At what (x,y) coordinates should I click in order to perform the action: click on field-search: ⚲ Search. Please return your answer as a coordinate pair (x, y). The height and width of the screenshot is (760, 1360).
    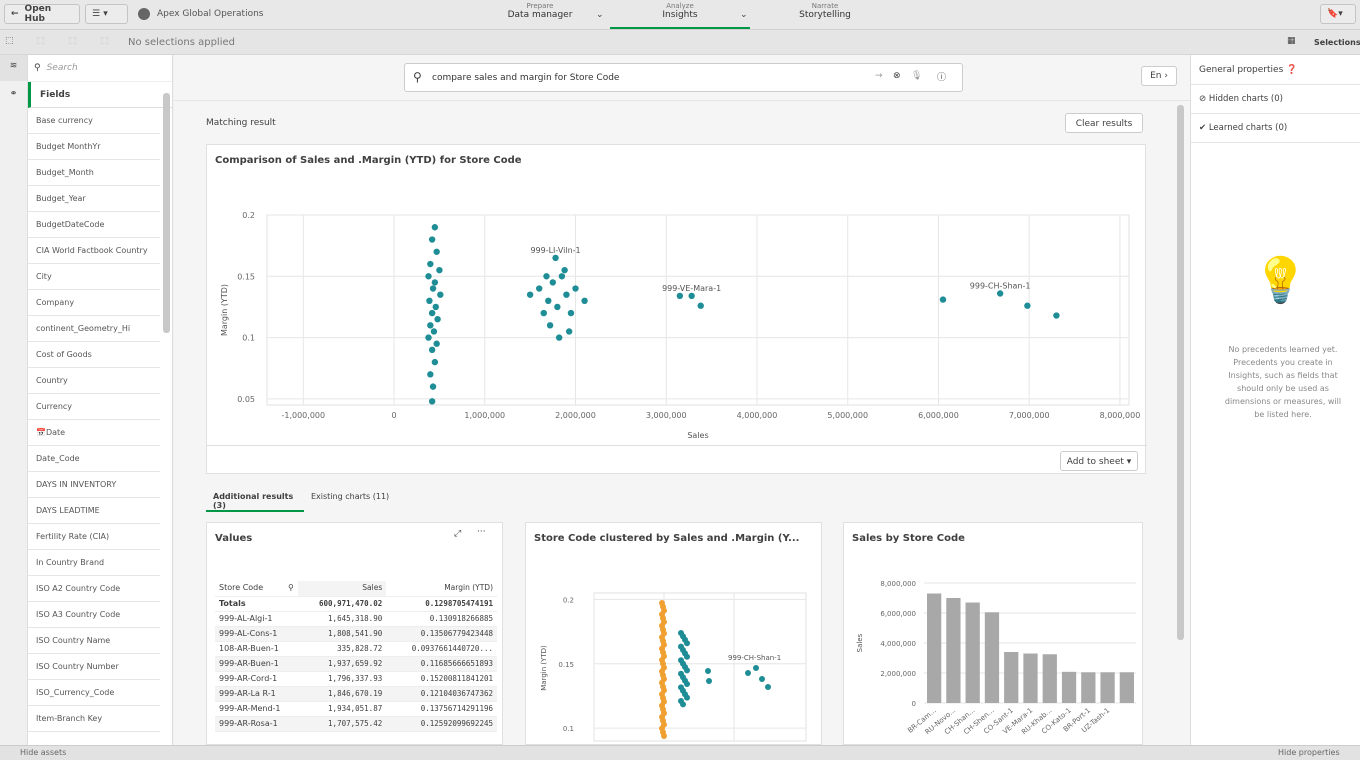
    Looking at the image, I should click on (100, 68).